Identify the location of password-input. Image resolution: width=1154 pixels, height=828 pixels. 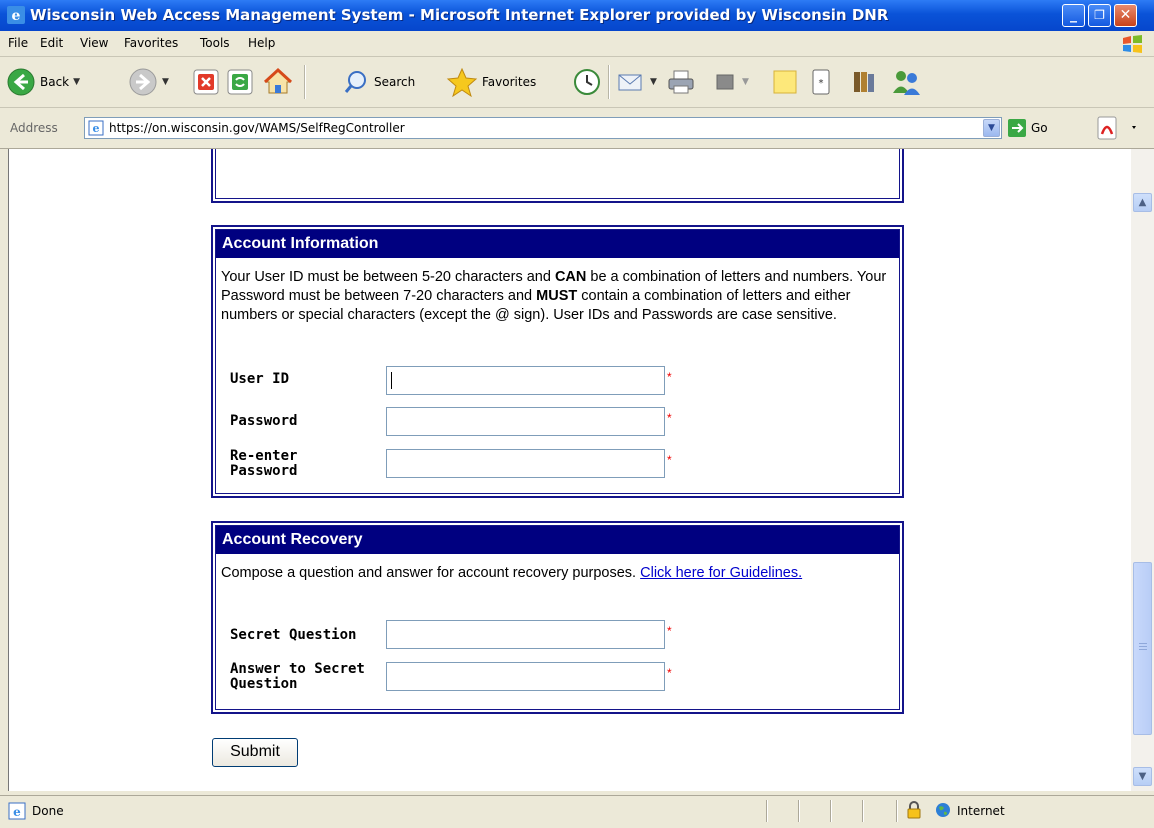
(525, 421).